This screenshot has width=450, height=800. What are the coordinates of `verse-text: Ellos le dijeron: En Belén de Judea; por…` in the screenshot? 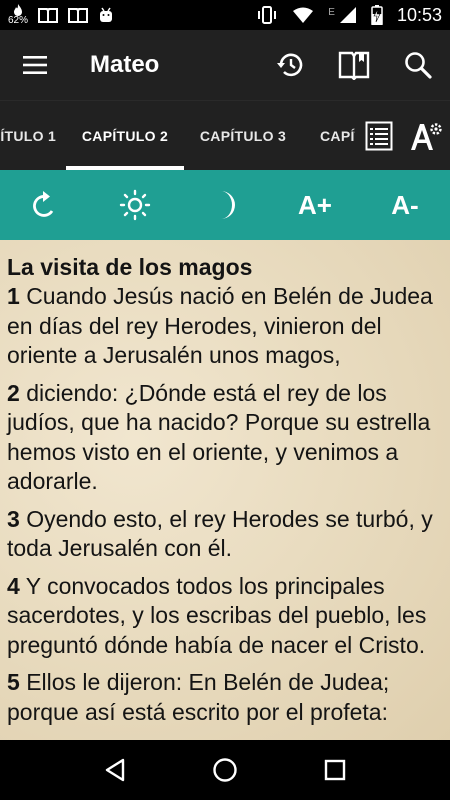 It's located at (198, 697).